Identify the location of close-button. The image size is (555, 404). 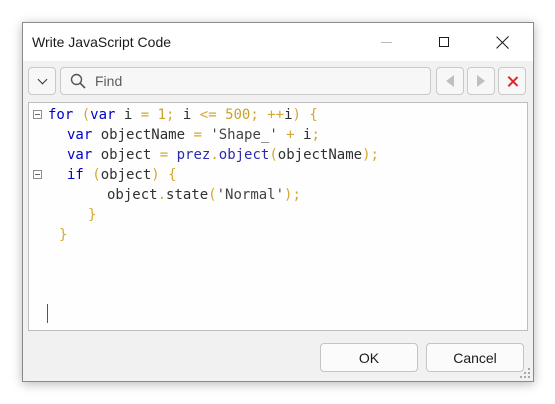
(502, 42).